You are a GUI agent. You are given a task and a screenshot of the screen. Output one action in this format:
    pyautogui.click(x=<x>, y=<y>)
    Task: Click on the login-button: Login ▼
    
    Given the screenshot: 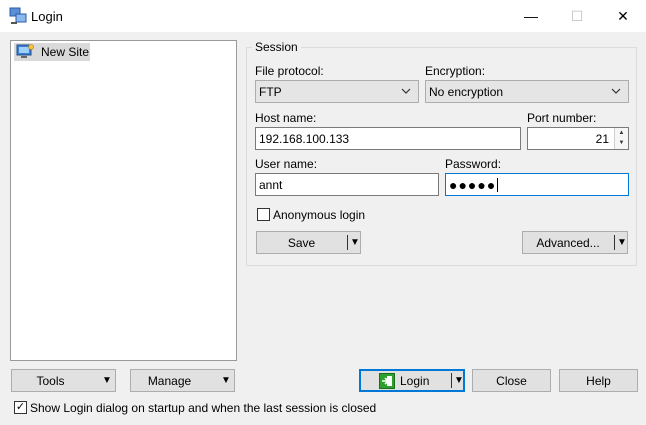 What is the action you would take?
    pyautogui.click(x=412, y=380)
    